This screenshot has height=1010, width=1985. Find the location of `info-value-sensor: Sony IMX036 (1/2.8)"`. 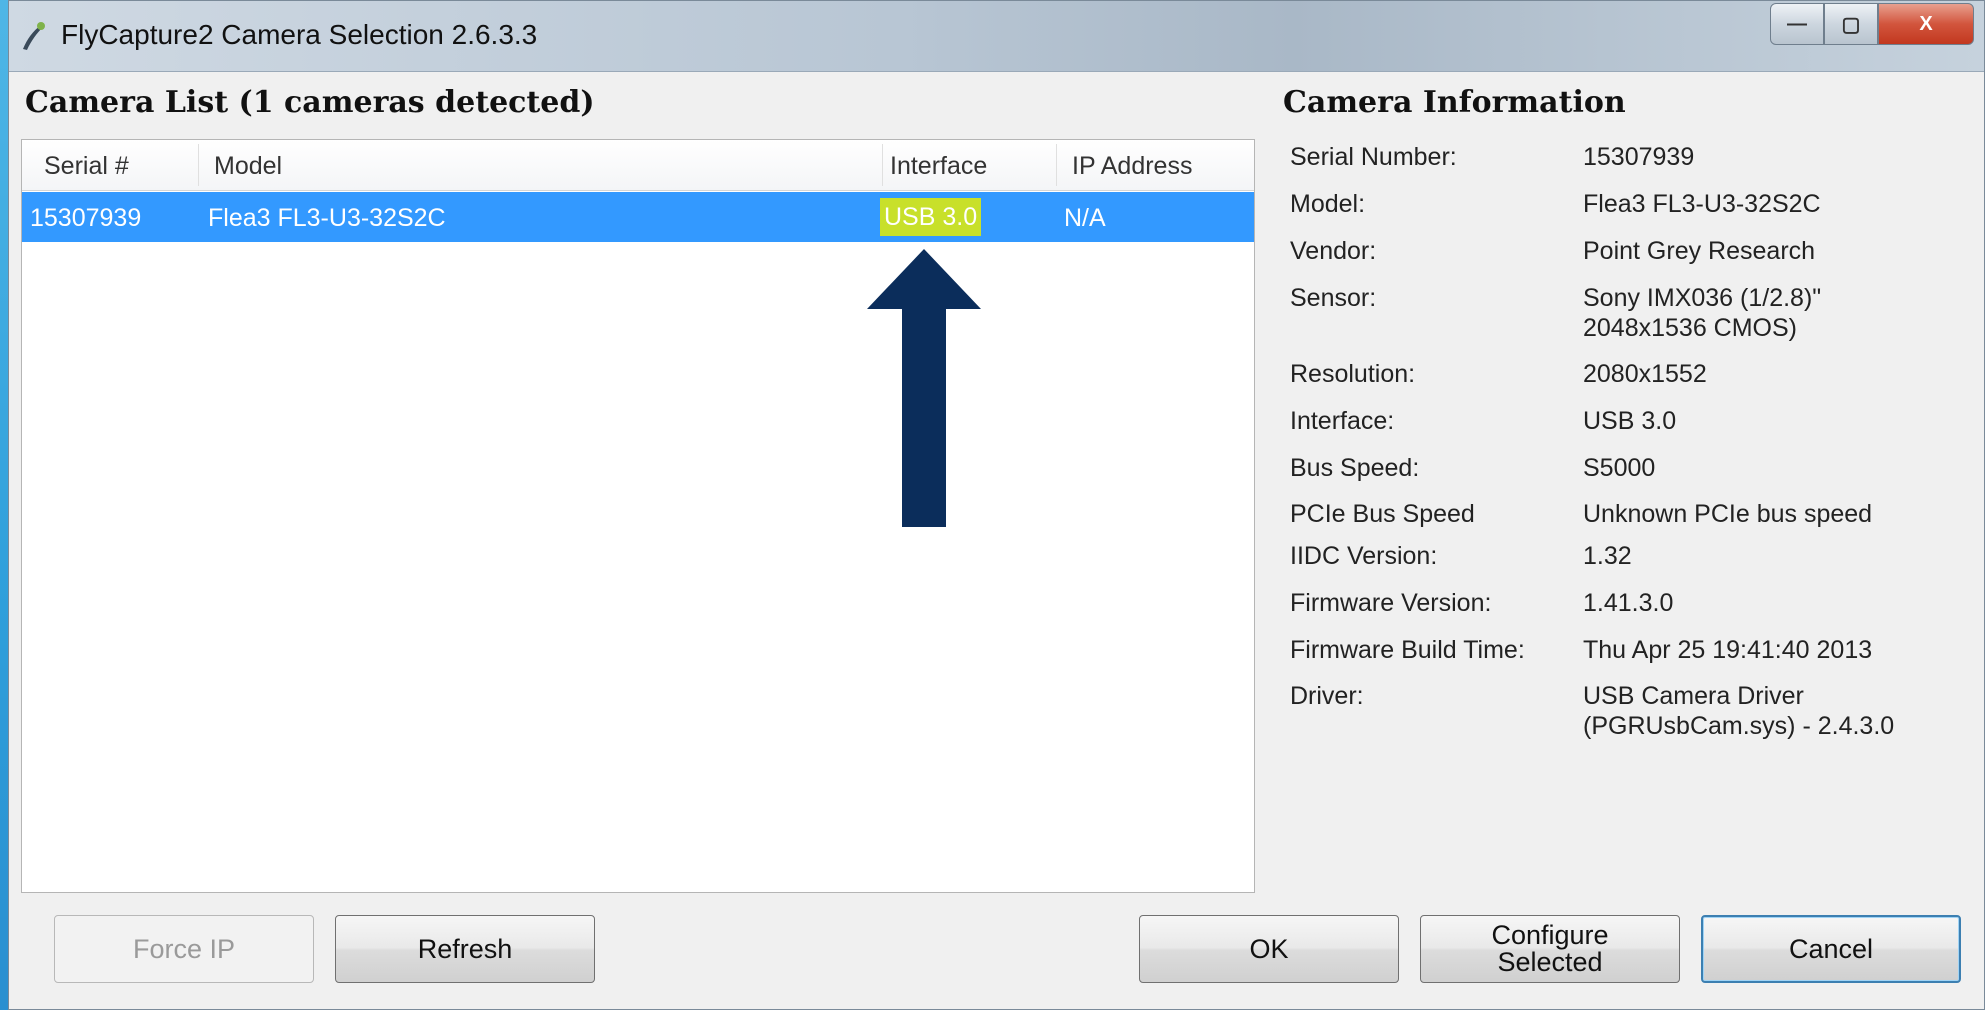

info-value-sensor: Sony IMX036 (1/2.8)" is located at coordinates (1702, 298).